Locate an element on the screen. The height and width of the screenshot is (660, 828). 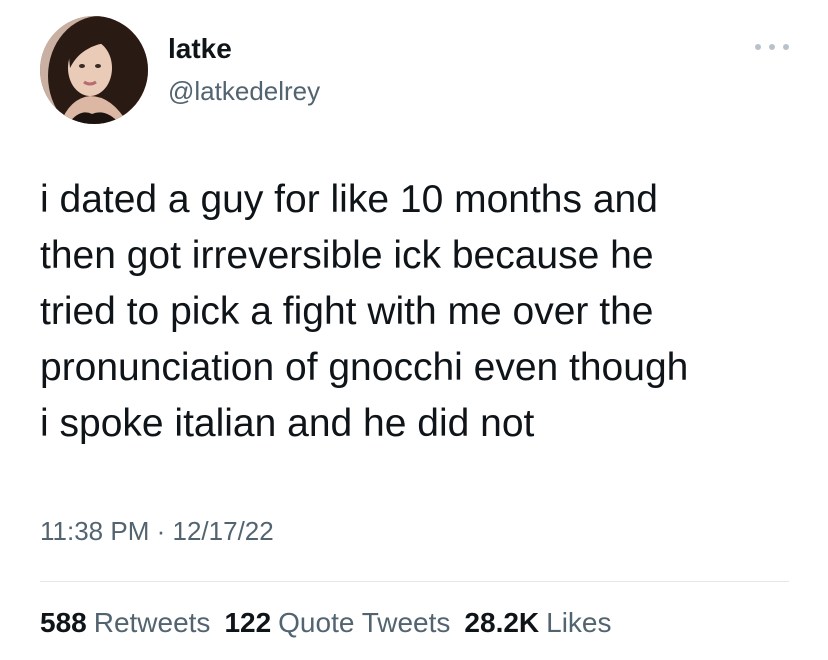
stat-quote-tweets: 122 Quote Tweets is located at coordinates (337, 623).